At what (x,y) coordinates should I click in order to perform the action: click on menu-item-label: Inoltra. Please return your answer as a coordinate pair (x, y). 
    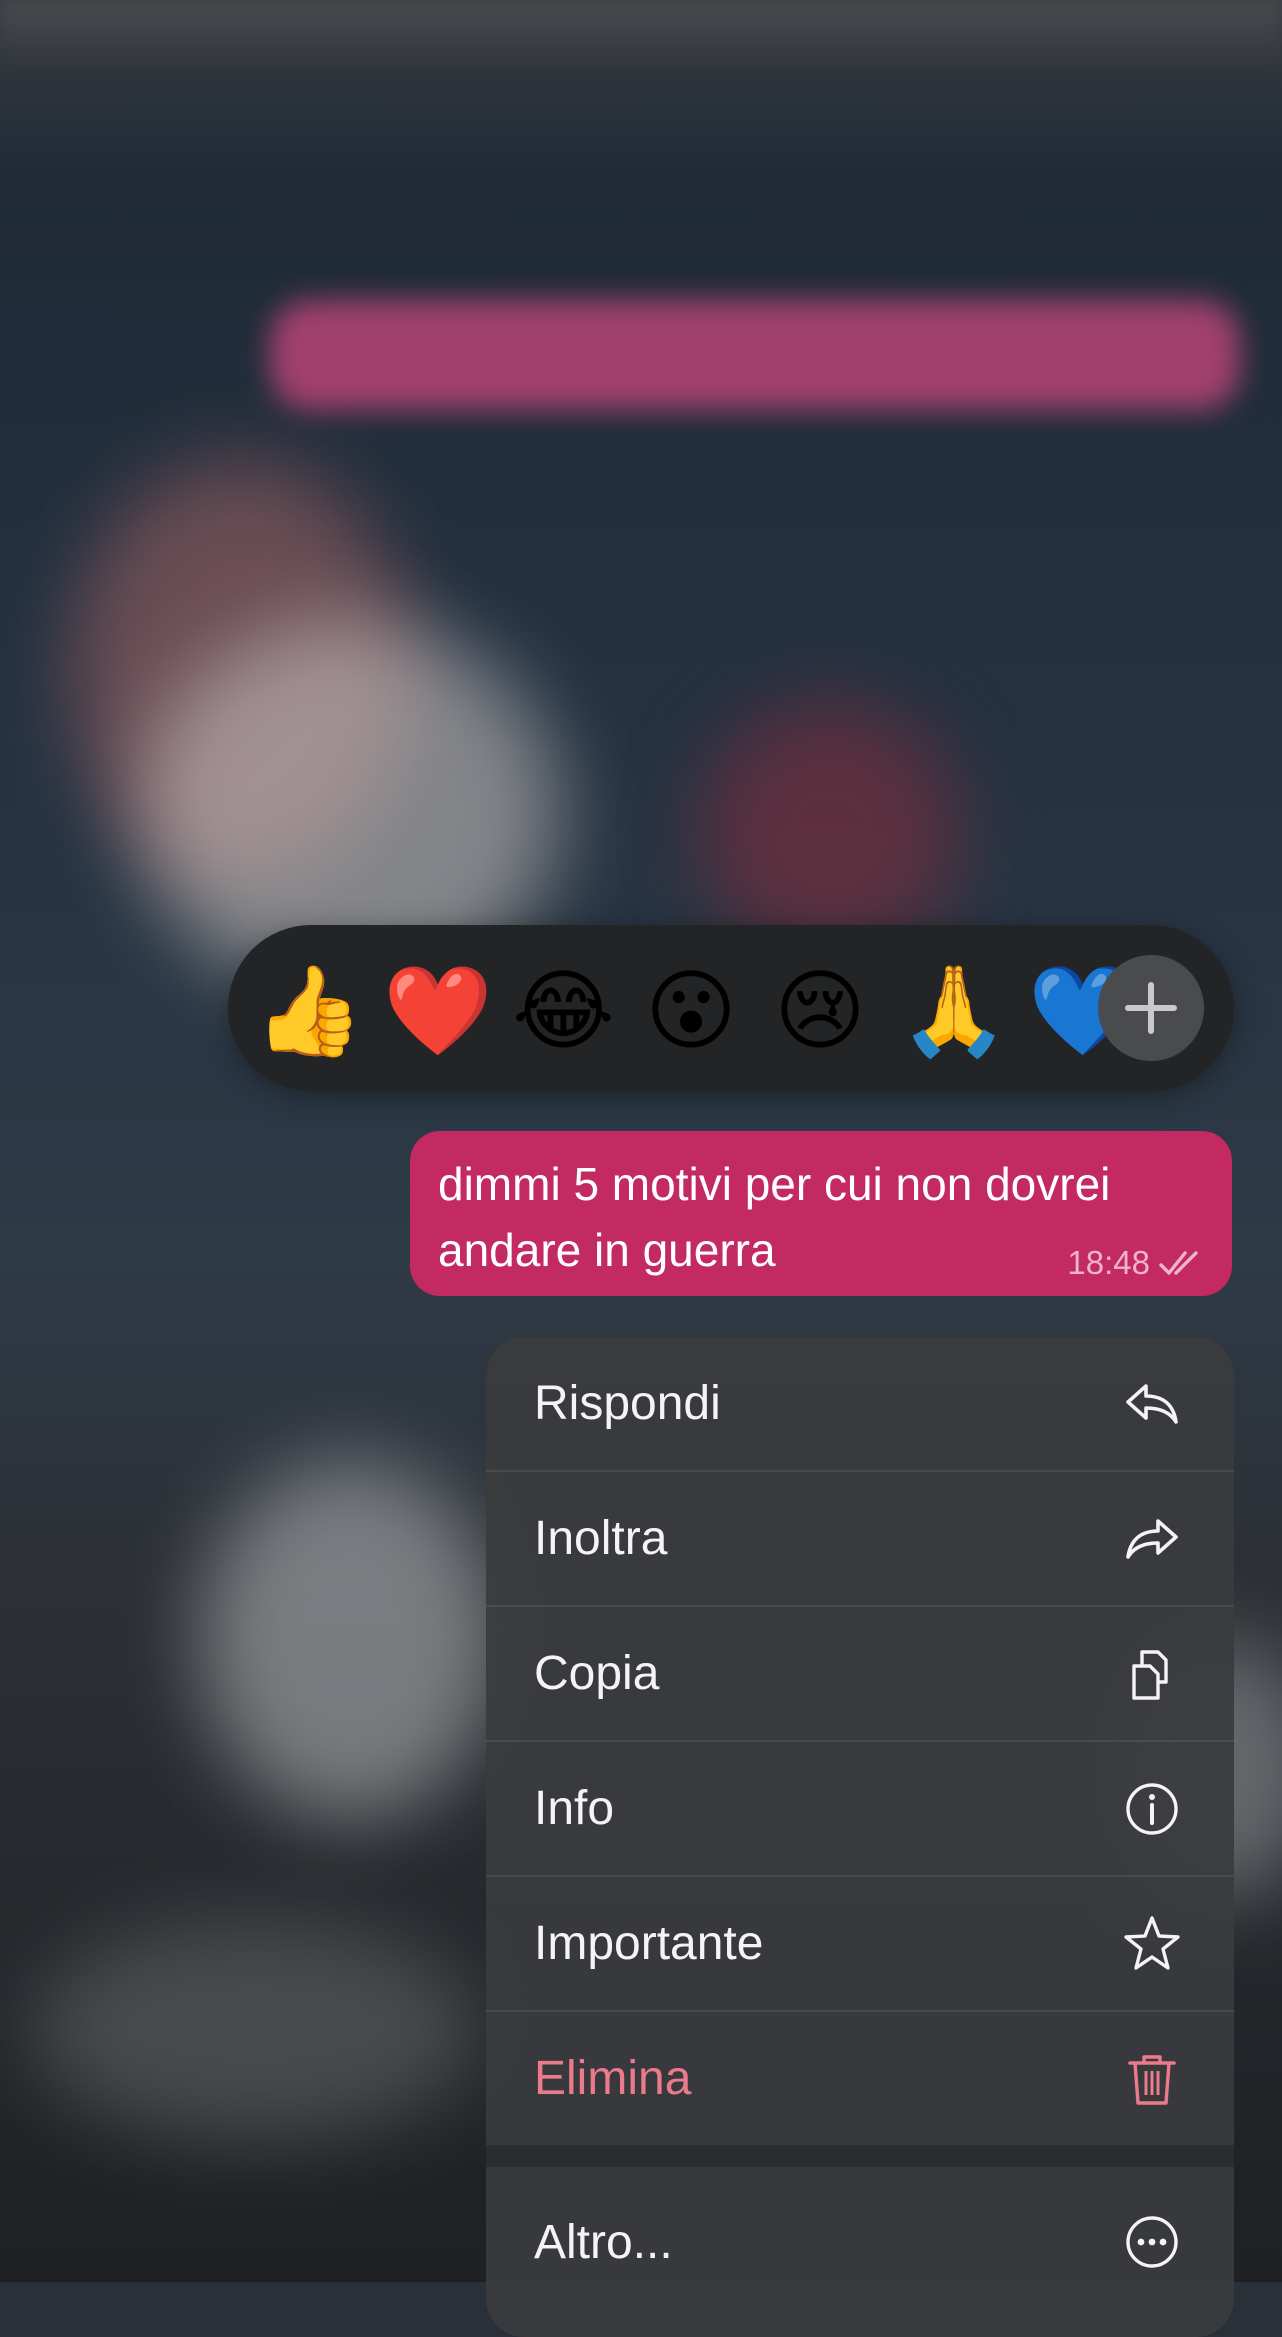
    Looking at the image, I should click on (601, 1538).